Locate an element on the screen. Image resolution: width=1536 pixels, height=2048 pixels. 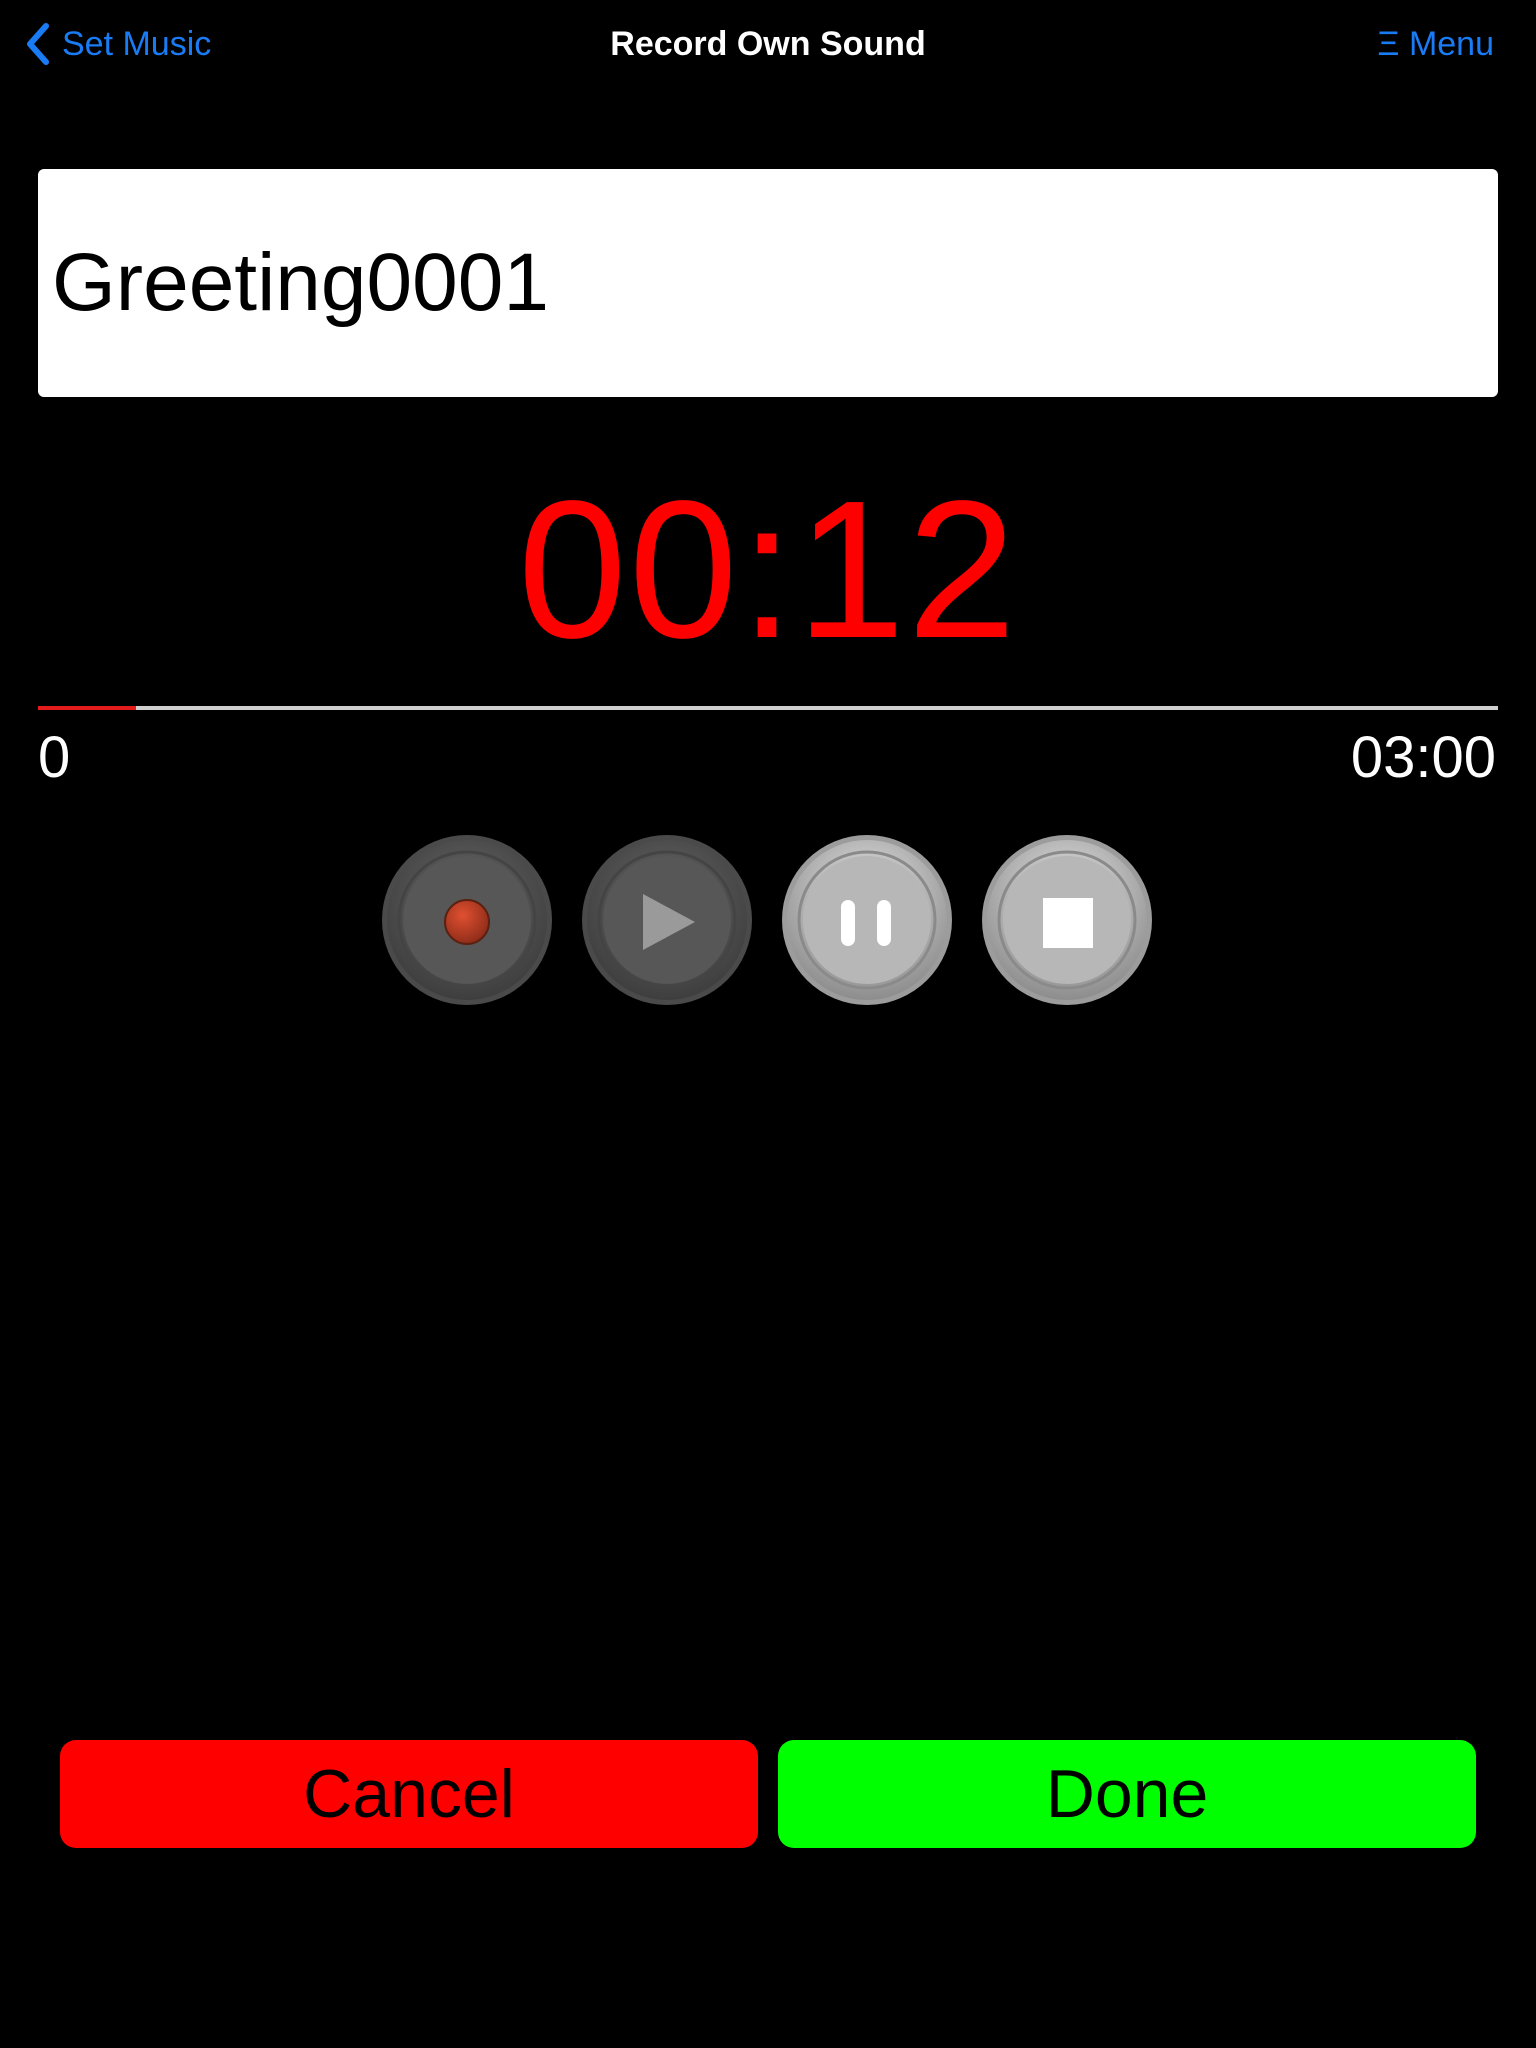
stop-icon is located at coordinates (1067, 920).